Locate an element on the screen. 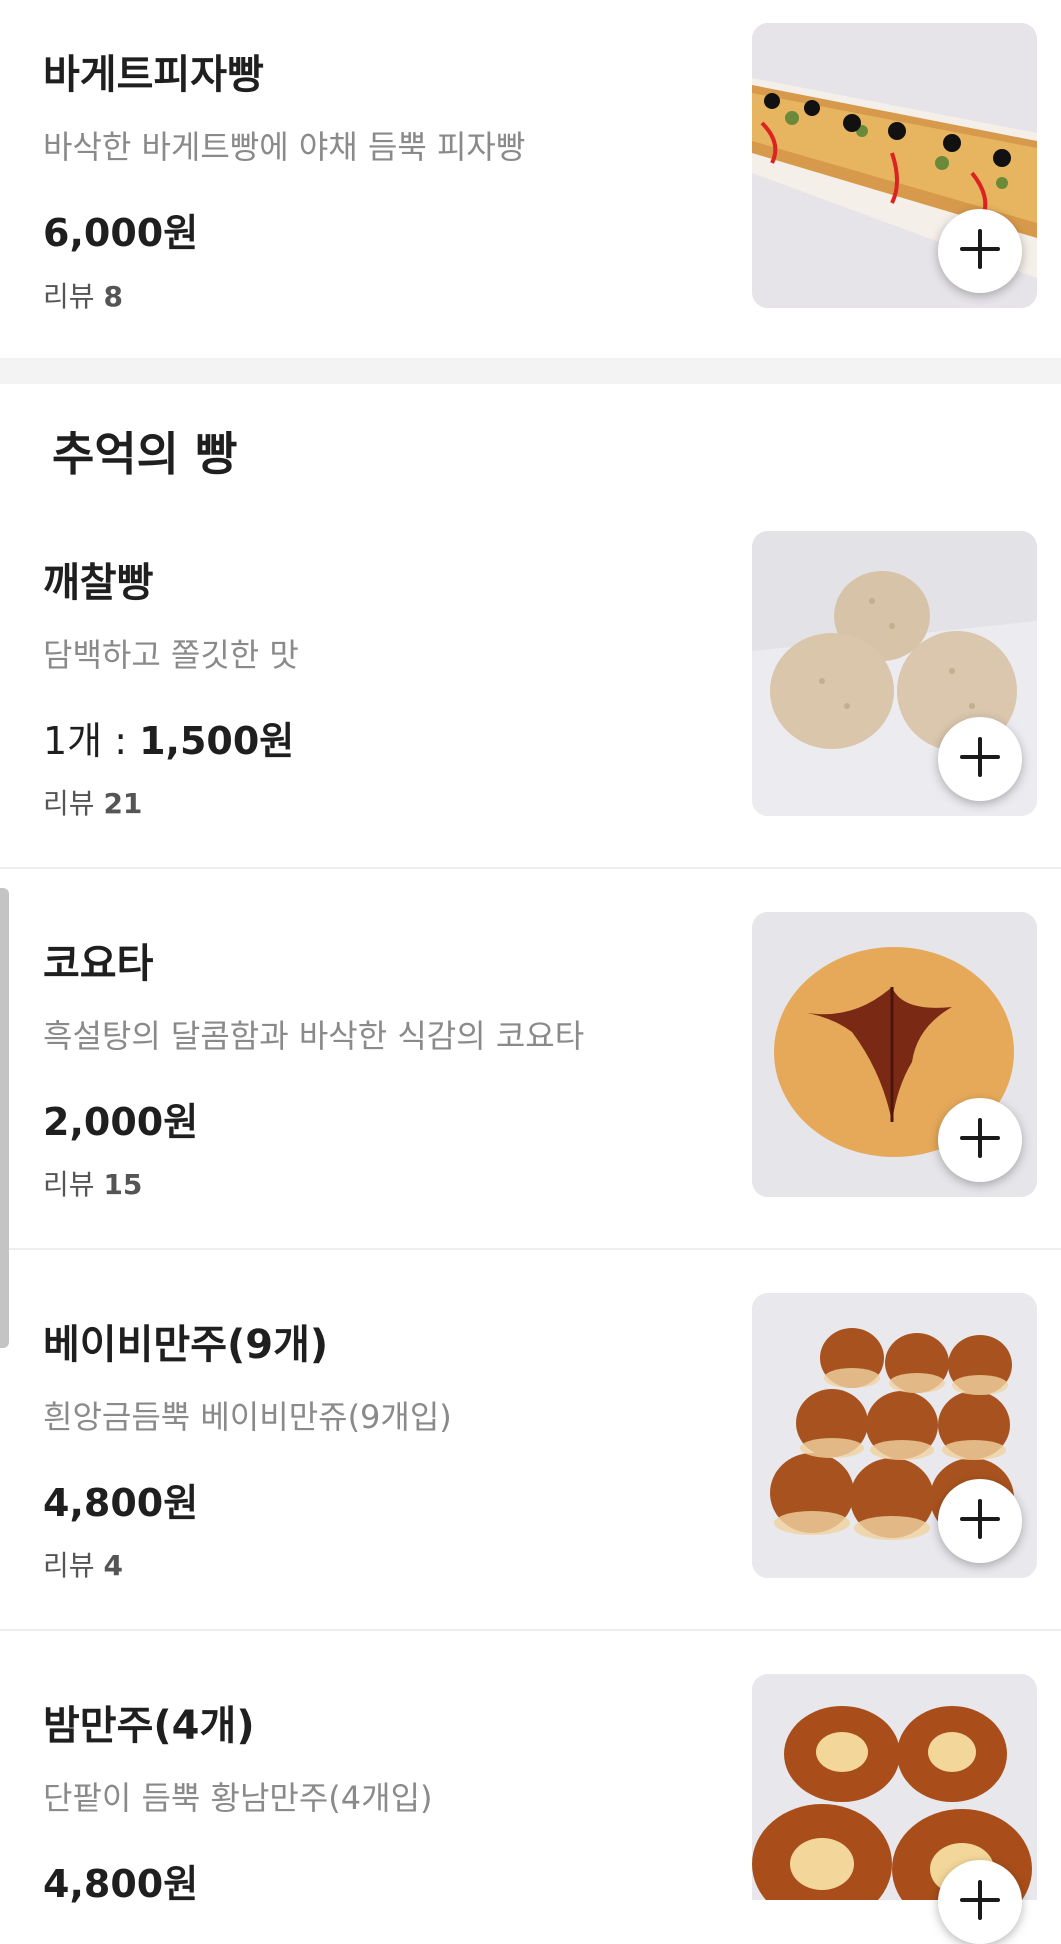 This screenshot has height=1944, width=1061. item-name: 코요타 is located at coordinates (98, 964).